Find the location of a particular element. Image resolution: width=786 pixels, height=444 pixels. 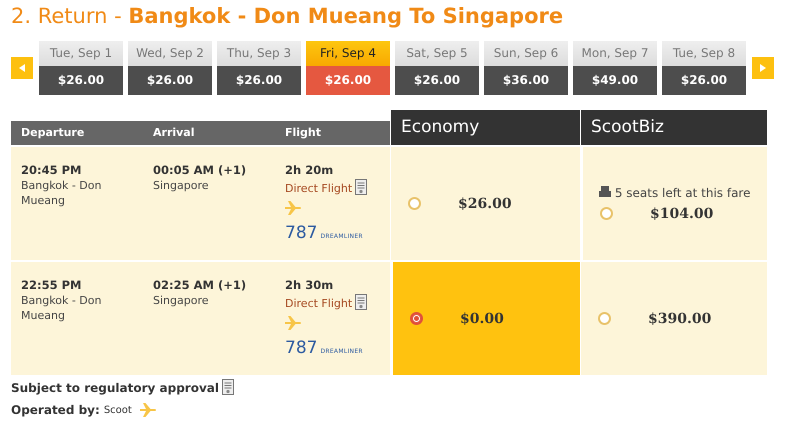

fare-class-header: Economy is located at coordinates (485, 127).